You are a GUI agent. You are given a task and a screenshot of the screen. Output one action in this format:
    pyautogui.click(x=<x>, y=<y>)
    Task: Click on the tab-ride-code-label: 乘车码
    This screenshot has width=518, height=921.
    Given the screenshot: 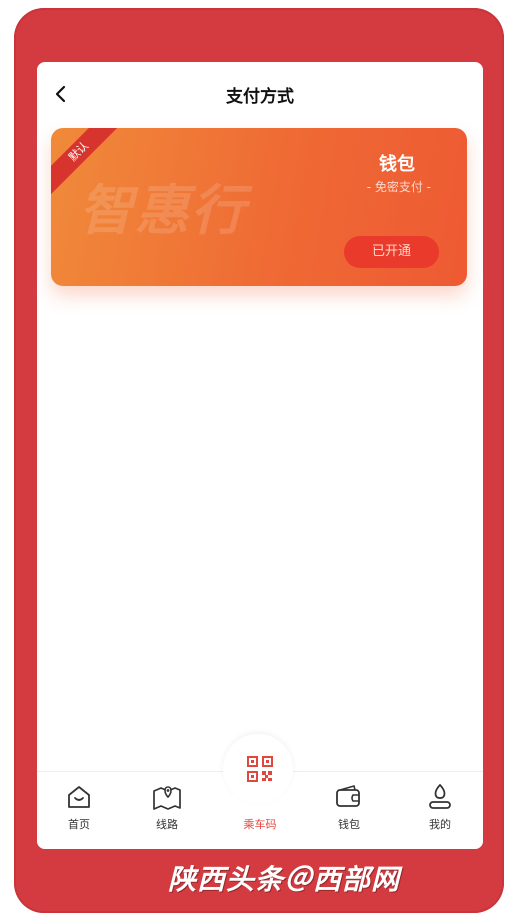 What is the action you would take?
    pyautogui.click(x=260, y=824)
    